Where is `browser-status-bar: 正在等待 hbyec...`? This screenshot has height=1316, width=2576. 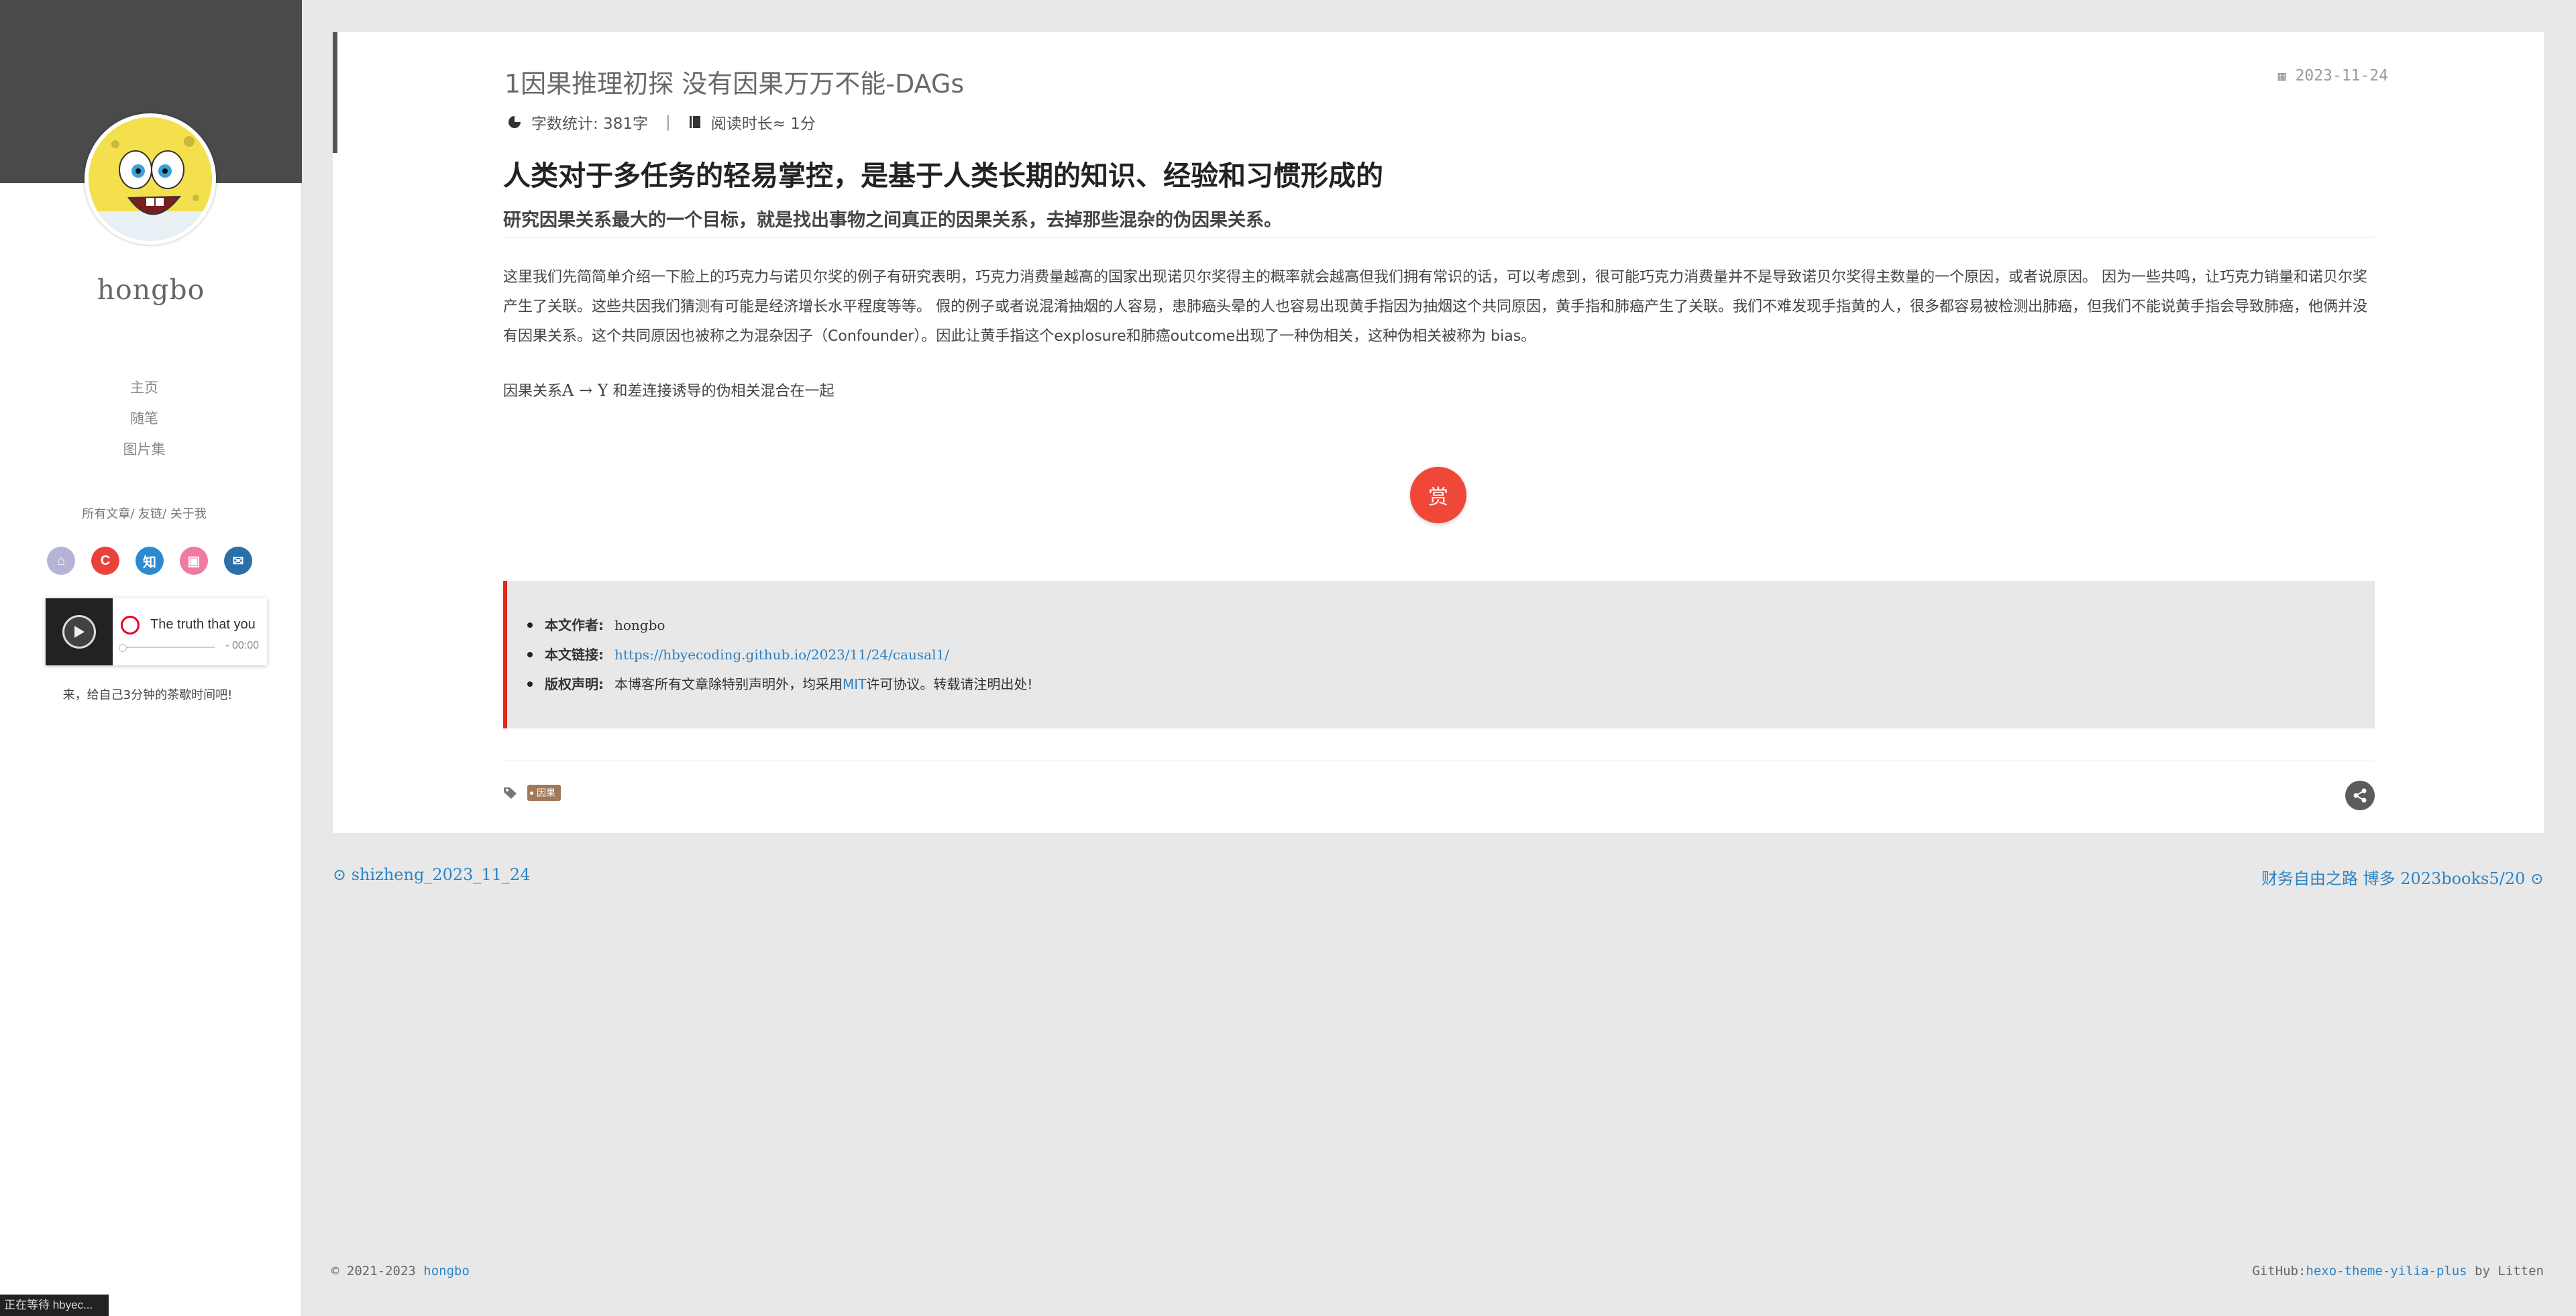
browser-status-bar: 正在等待 hbyec... is located at coordinates (54, 1305).